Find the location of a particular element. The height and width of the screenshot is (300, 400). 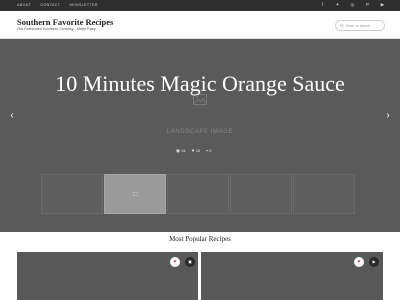

twitter-icon: ✦ is located at coordinates (337, 5).